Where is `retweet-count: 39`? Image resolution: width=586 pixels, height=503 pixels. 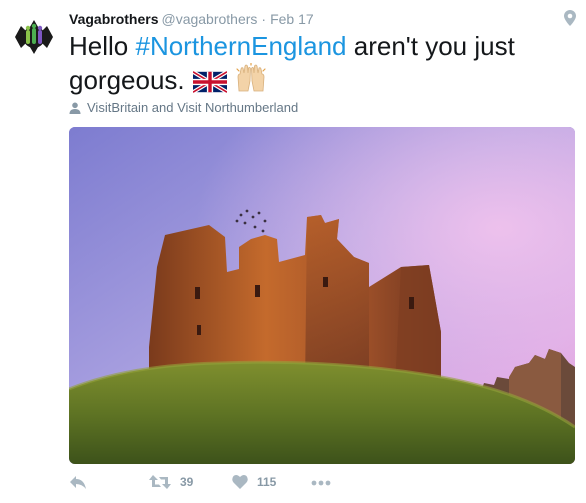 retweet-count: 39 is located at coordinates (187, 482).